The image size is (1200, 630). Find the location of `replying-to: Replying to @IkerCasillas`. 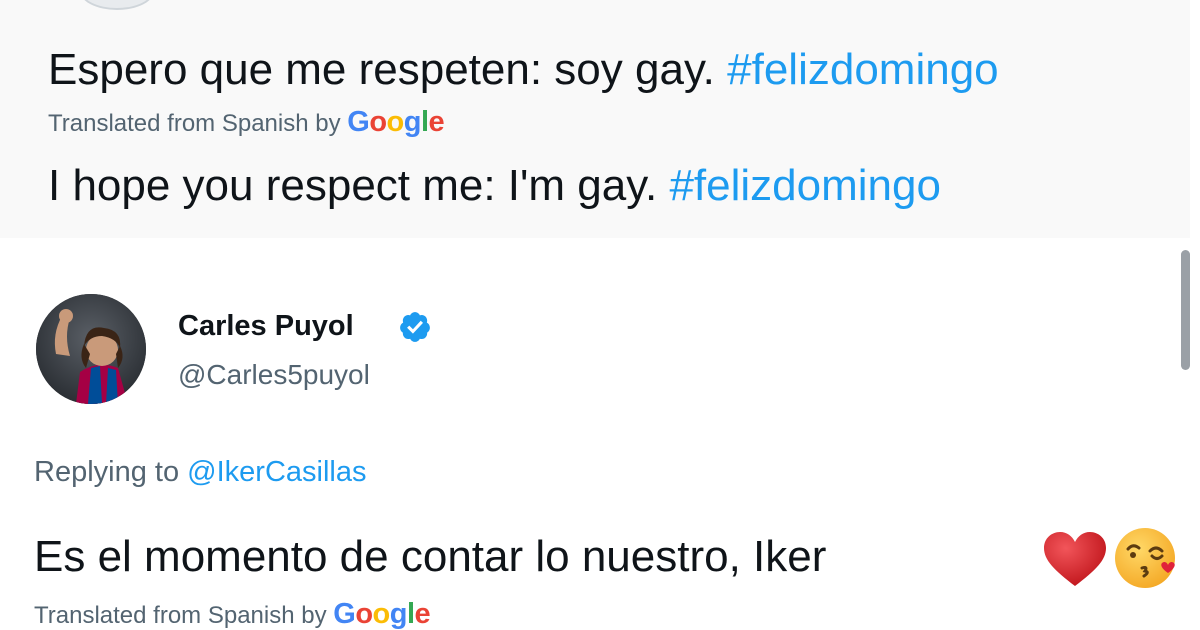

replying-to: Replying to @IkerCasillas is located at coordinates (200, 472).